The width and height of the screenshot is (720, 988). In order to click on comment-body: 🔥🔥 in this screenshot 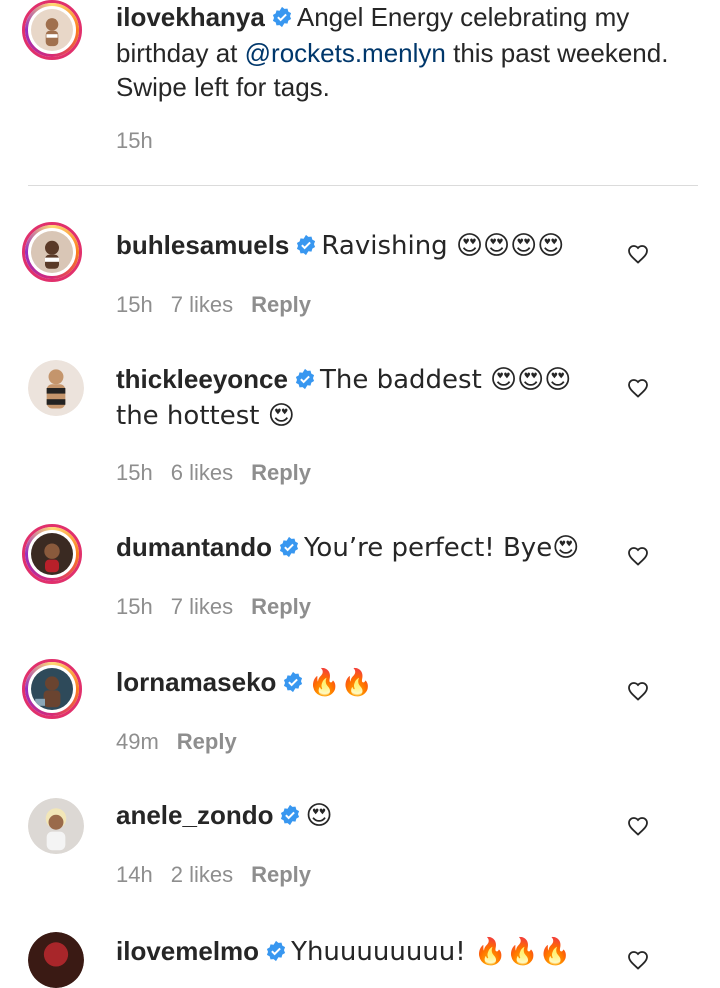, I will do `click(341, 683)`.